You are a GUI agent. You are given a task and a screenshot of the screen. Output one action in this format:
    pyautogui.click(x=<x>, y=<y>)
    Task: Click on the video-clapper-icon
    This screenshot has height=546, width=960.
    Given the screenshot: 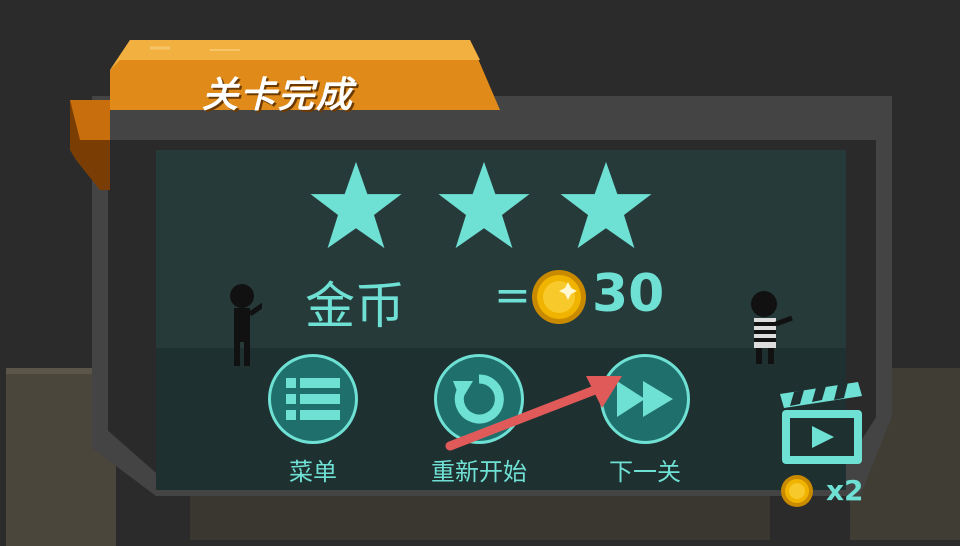 What is the action you would take?
    pyautogui.click(x=821, y=423)
    